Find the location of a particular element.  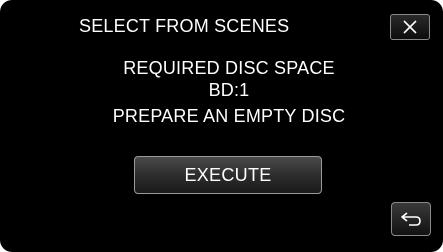

back-button is located at coordinates (411, 219).